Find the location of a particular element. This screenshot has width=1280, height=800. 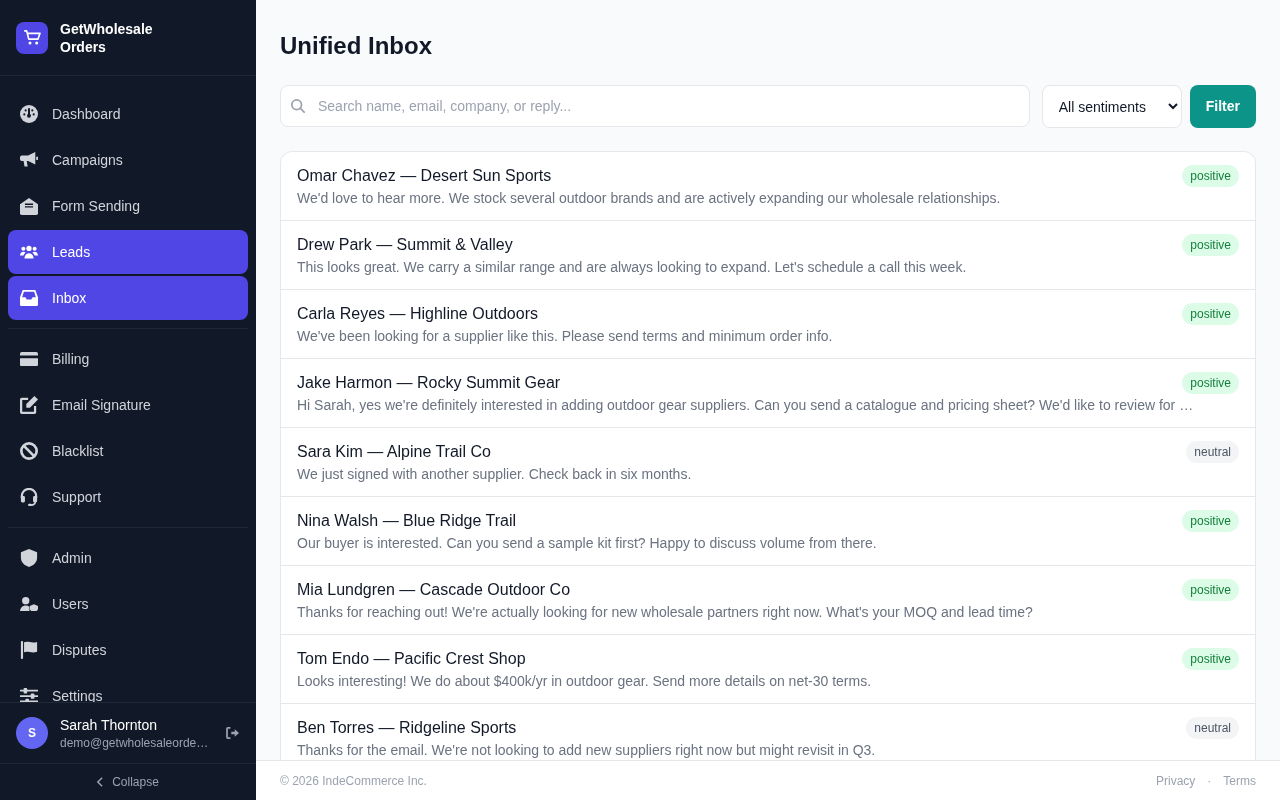

sender-name: Drew Park — Summit & Valley is located at coordinates (405, 245).